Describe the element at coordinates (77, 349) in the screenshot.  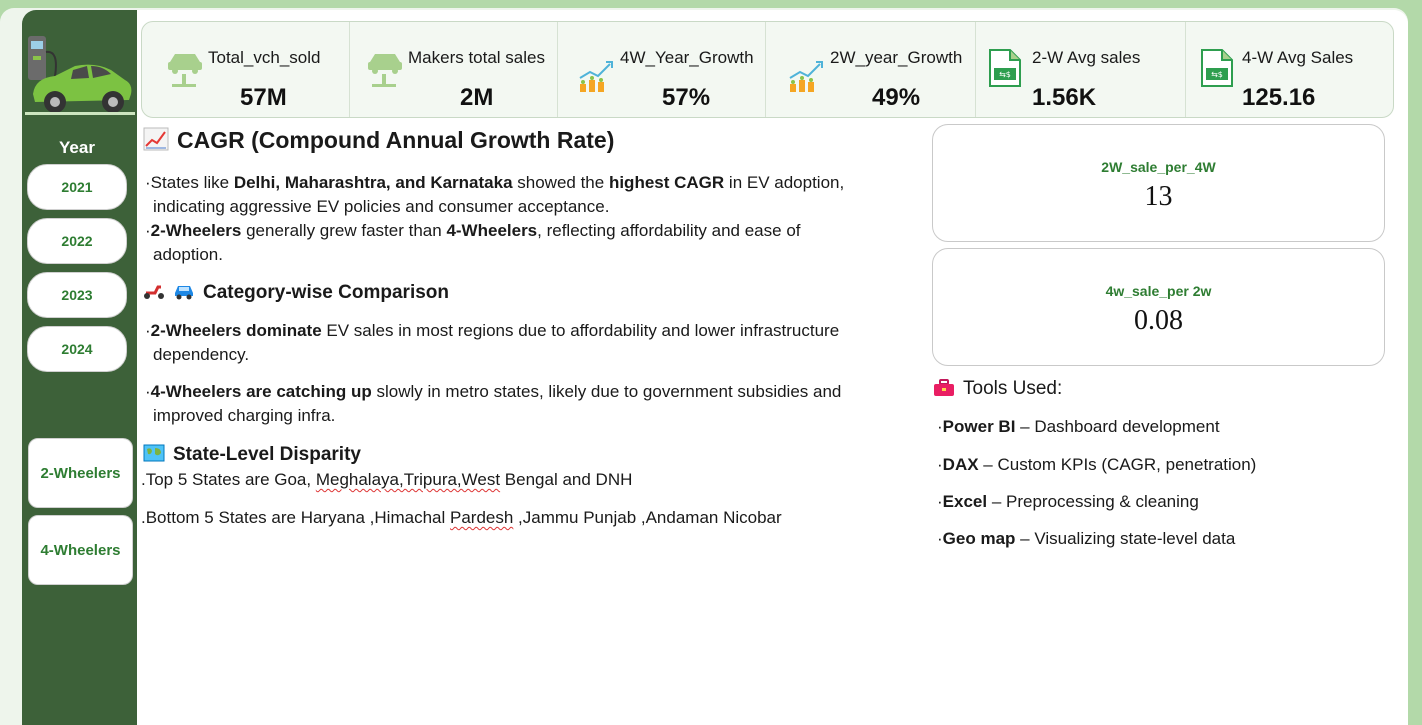
I see `year-button-2024: 2024` at that location.